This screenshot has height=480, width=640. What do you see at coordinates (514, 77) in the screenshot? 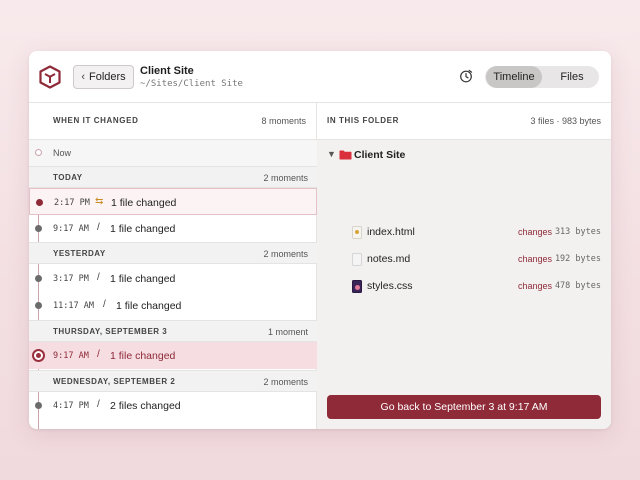
I see `tab-timeline: Timeline` at bounding box center [514, 77].